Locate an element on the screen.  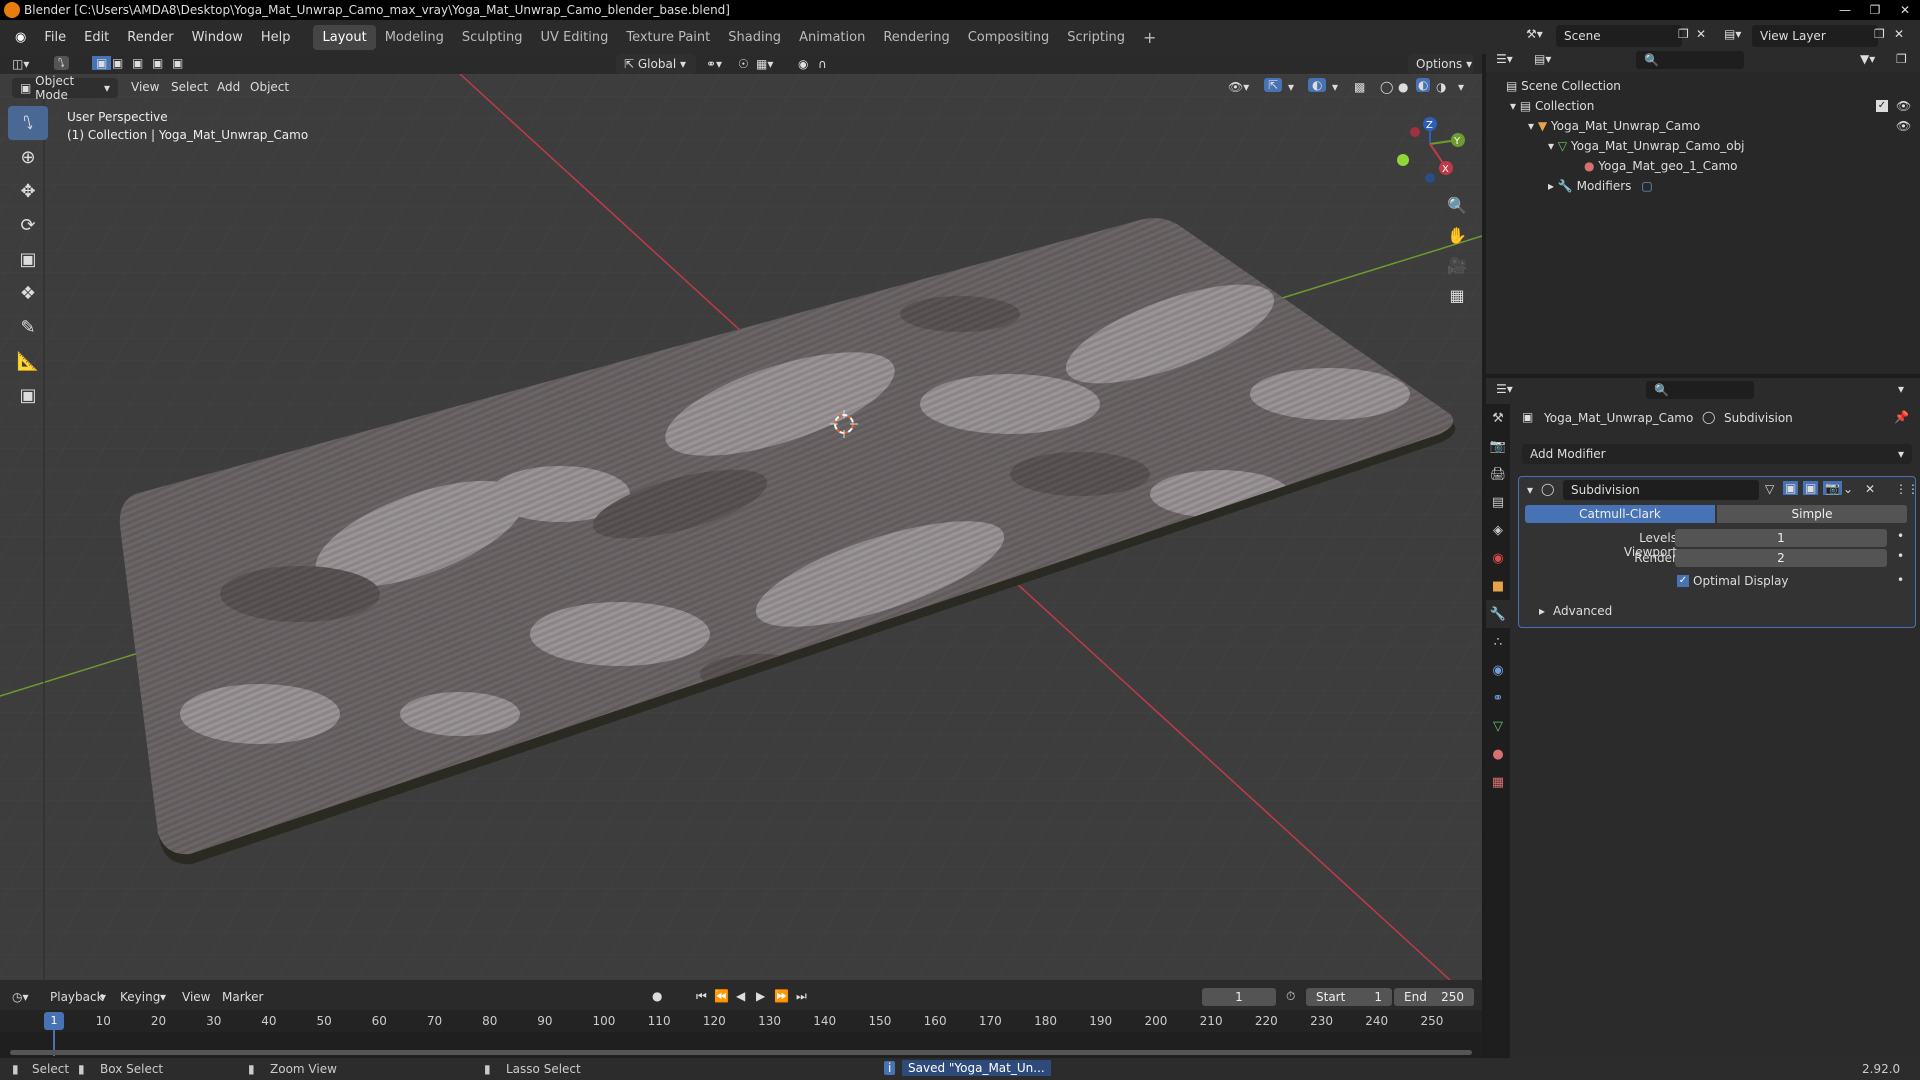
constraints-tab-icon: ⚭ is located at coordinates (1498, 698).